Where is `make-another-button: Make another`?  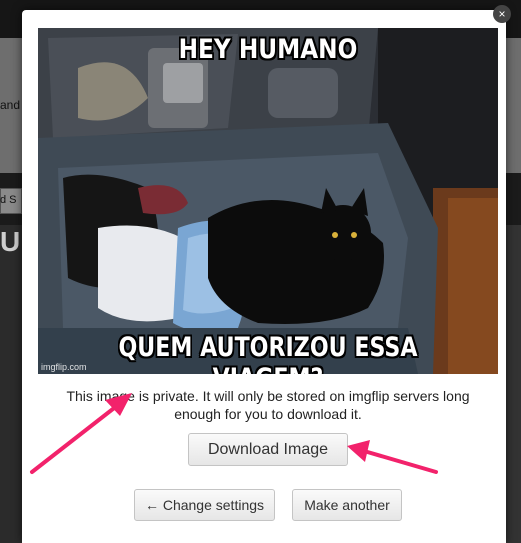 make-another-button: Make another is located at coordinates (347, 505).